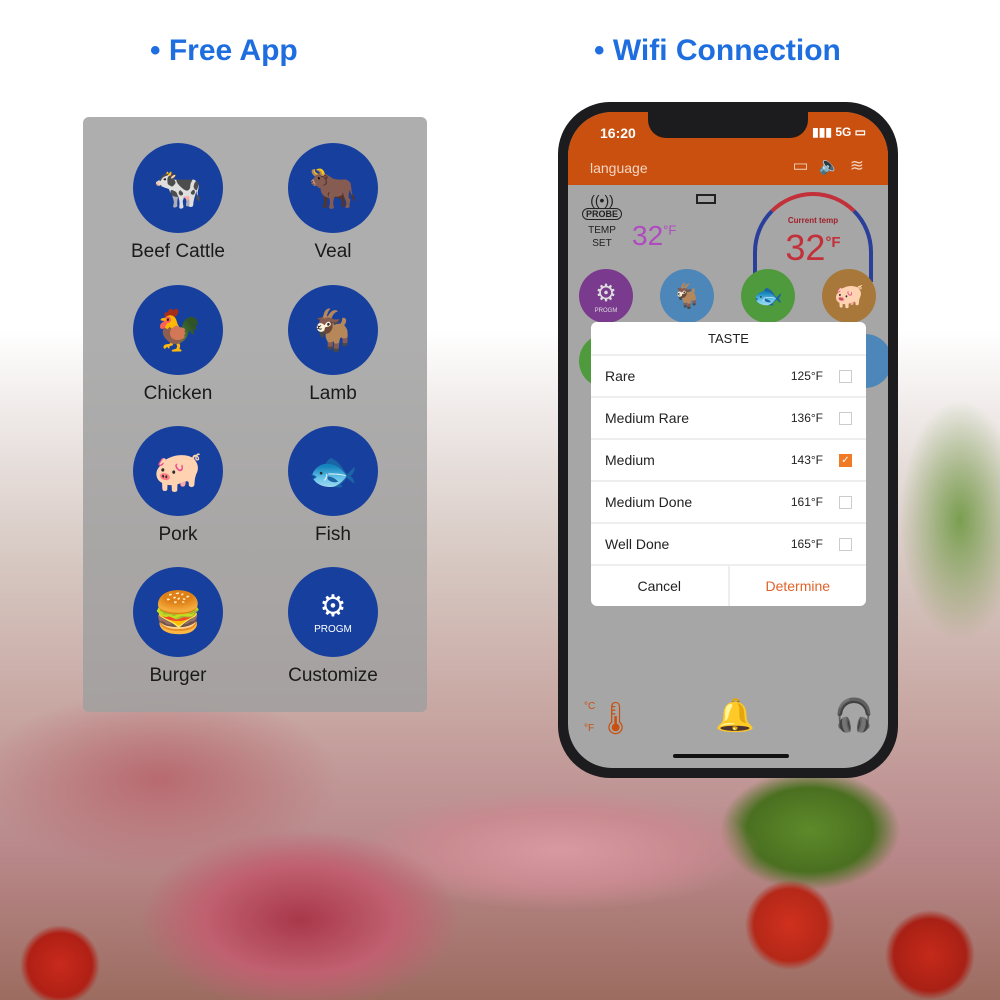 This screenshot has height=1000, width=1000. What do you see at coordinates (178, 612) in the screenshot?
I see `burger-icon: 🍔` at bounding box center [178, 612].